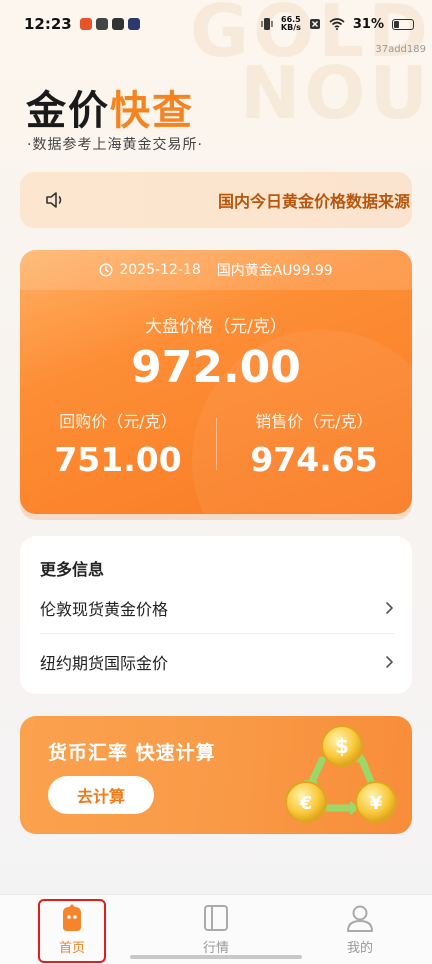  Describe the element at coordinates (403, 24) in the screenshot. I see `battery-icon` at that location.